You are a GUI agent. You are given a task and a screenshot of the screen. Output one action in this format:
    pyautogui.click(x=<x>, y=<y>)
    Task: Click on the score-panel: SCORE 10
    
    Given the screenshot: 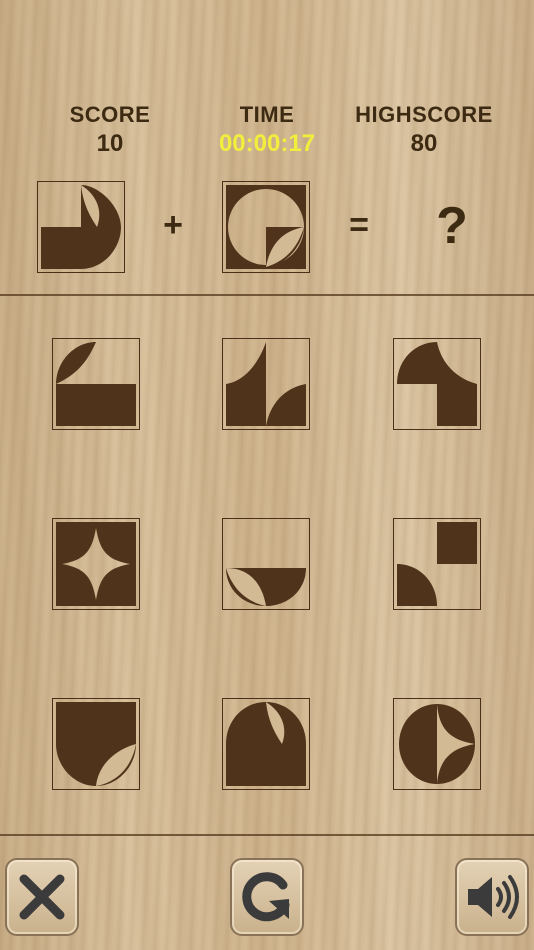 What is the action you would take?
    pyautogui.click(x=110, y=130)
    